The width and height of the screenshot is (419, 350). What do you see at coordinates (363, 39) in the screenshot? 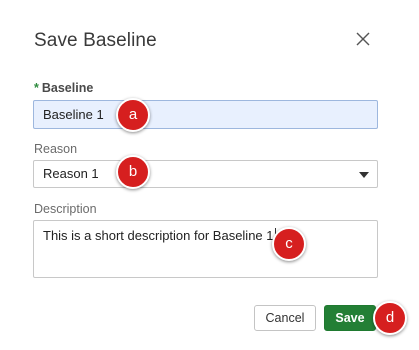
I see `close-icon` at bounding box center [363, 39].